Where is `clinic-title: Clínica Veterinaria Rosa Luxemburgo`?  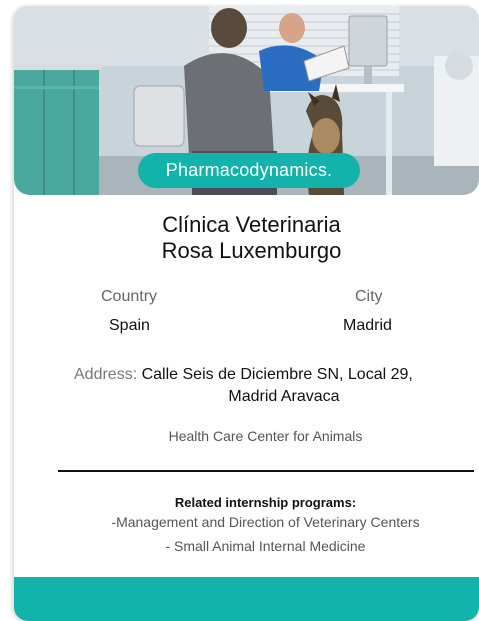
clinic-title: Clínica Veterinaria Rosa Luxemburgo is located at coordinates (246, 238).